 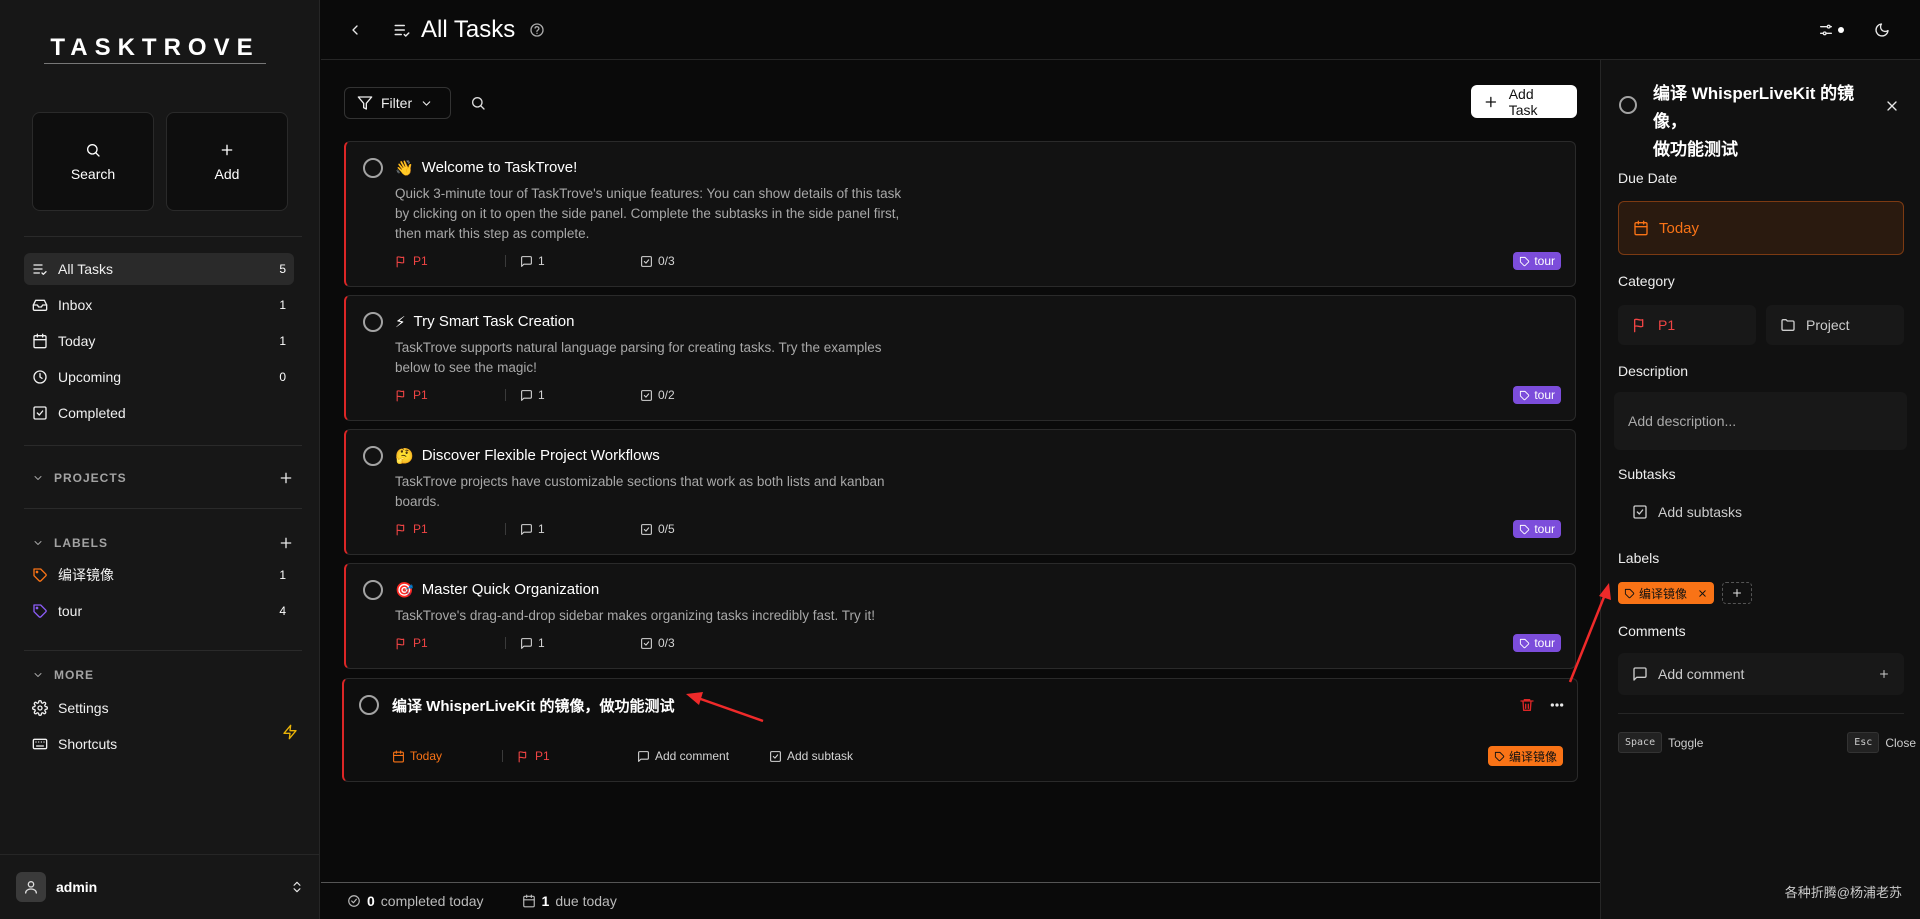 What do you see at coordinates (286, 543) in the screenshot?
I see `add-label-icon` at bounding box center [286, 543].